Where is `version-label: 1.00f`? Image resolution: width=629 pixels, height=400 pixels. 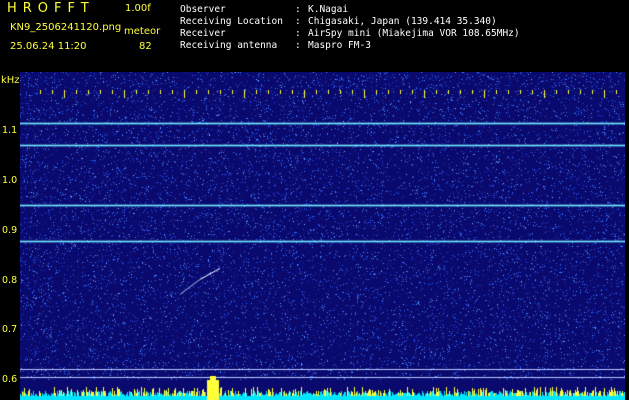
version-label: 1.00f is located at coordinates (138, 8).